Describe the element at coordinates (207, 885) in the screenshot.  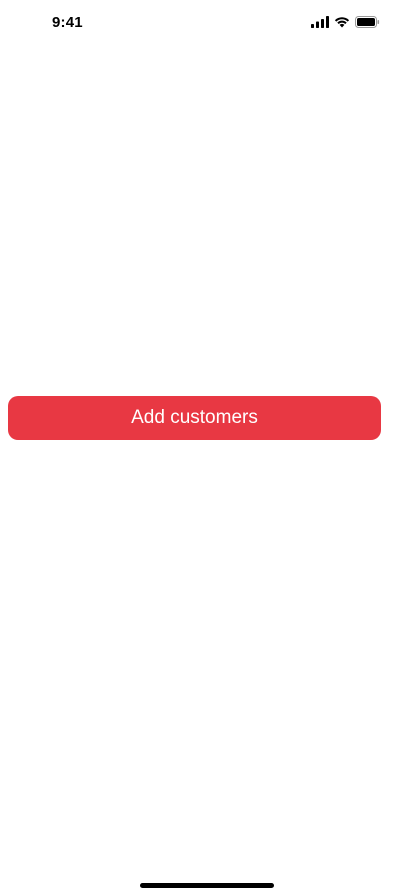
I see `home-indicator` at that location.